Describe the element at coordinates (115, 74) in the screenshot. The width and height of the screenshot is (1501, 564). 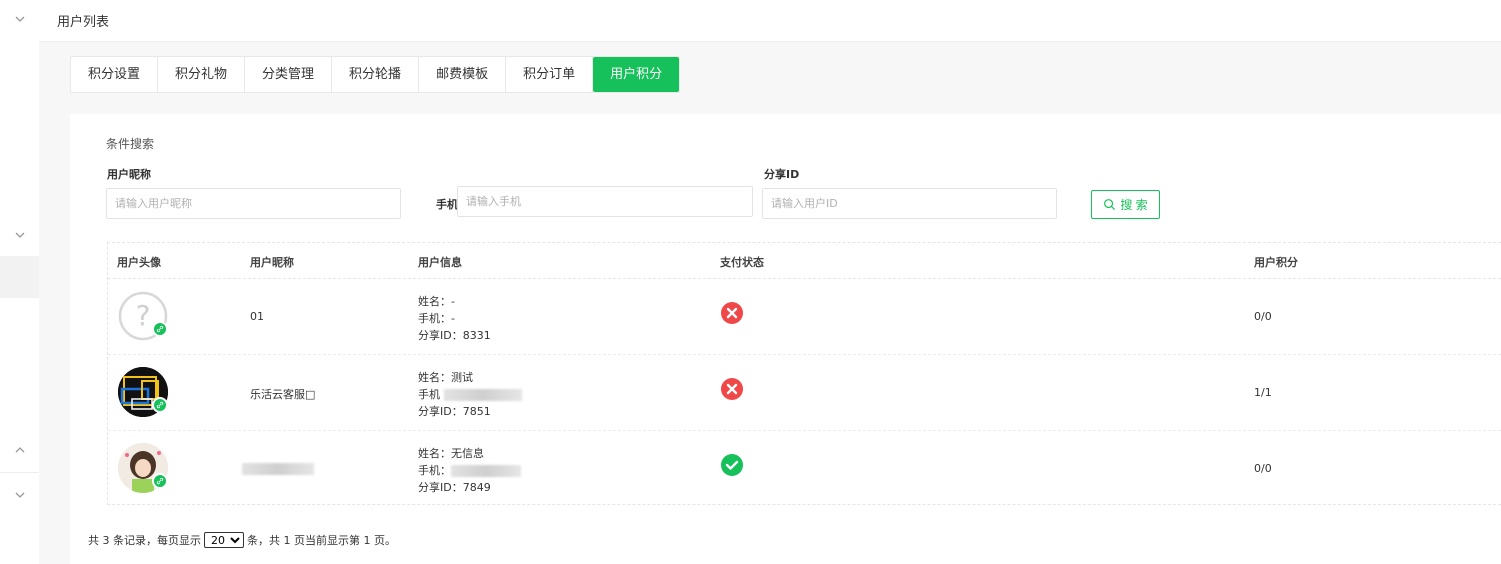
I see `tab-points-settings: 积分设置` at that location.